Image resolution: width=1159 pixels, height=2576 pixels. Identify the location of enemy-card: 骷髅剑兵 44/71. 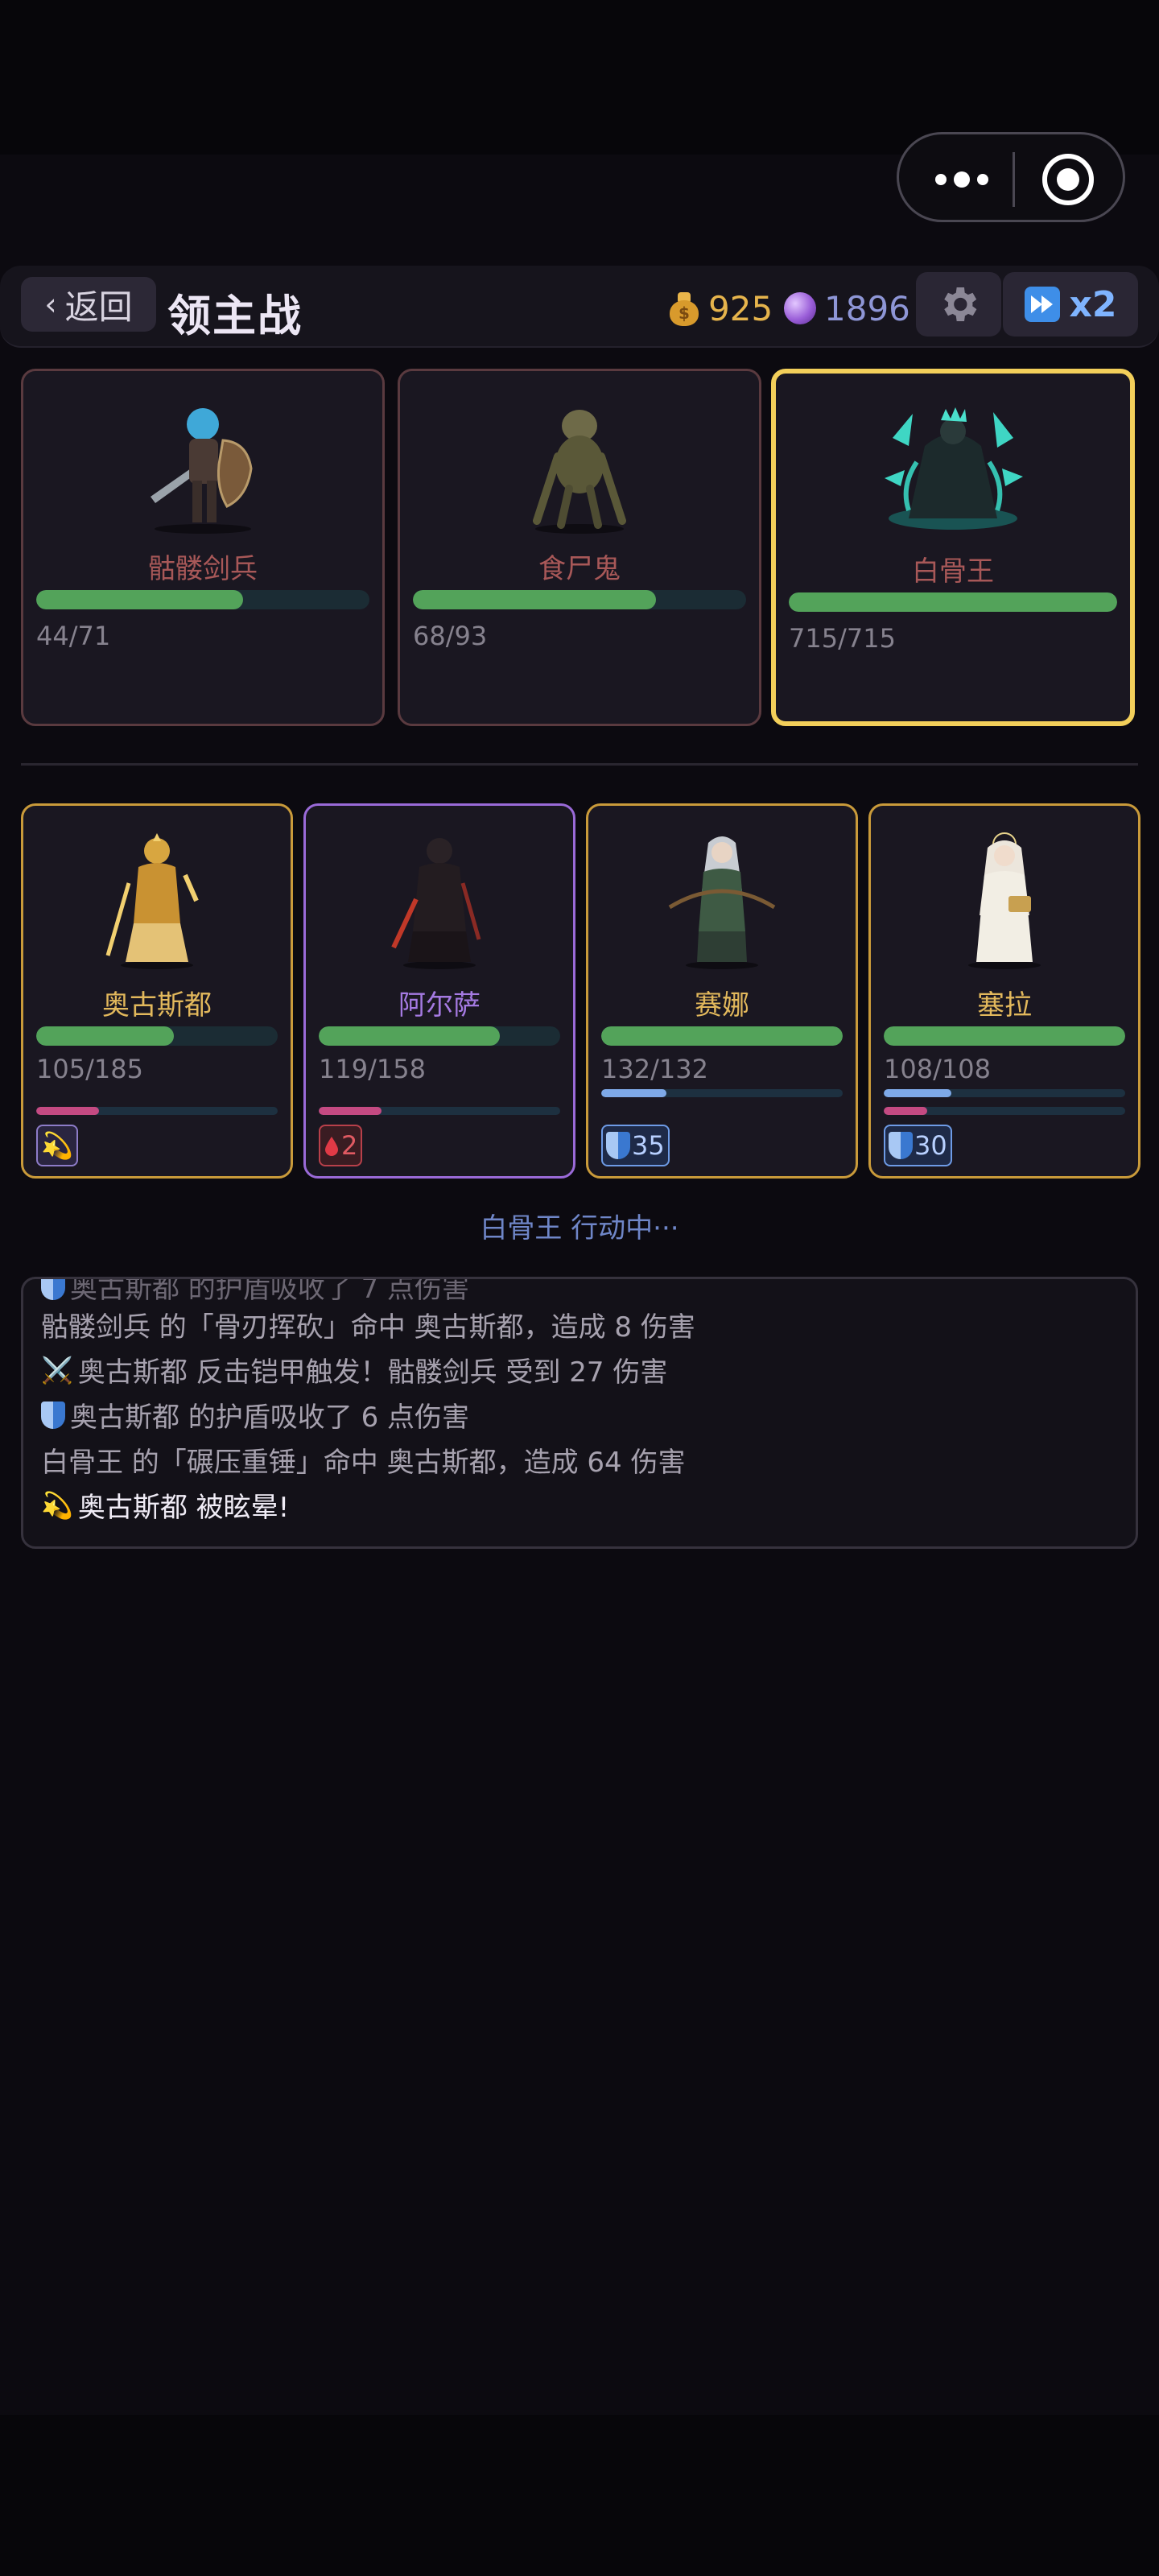
(203, 547).